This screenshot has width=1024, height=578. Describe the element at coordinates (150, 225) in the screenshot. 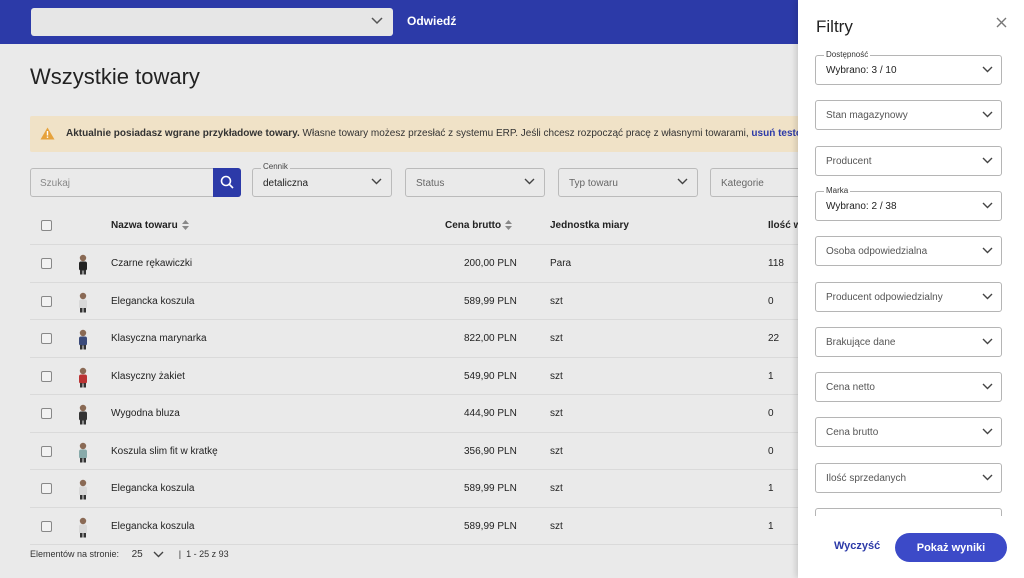

I see `column-name-header: Nazwa towaru` at that location.